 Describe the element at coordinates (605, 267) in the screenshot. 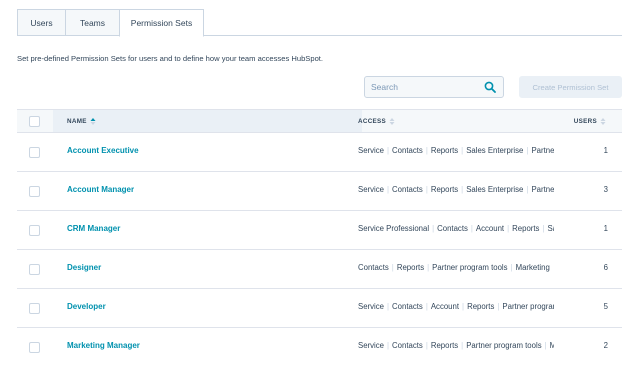

I see `user-count: 6` at that location.